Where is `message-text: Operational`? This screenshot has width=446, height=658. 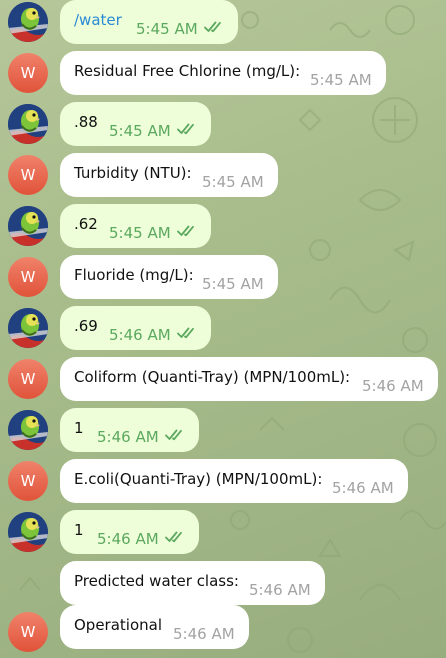 message-text: Operational is located at coordinates (118, 625).